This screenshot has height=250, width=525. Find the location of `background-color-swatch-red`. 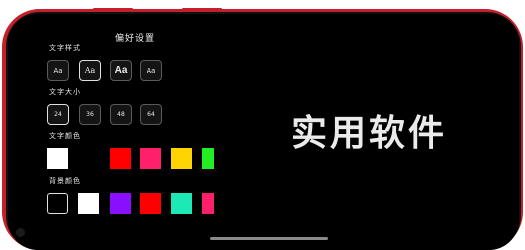

background-color-swatch-red is located at coordinates (150, 203).